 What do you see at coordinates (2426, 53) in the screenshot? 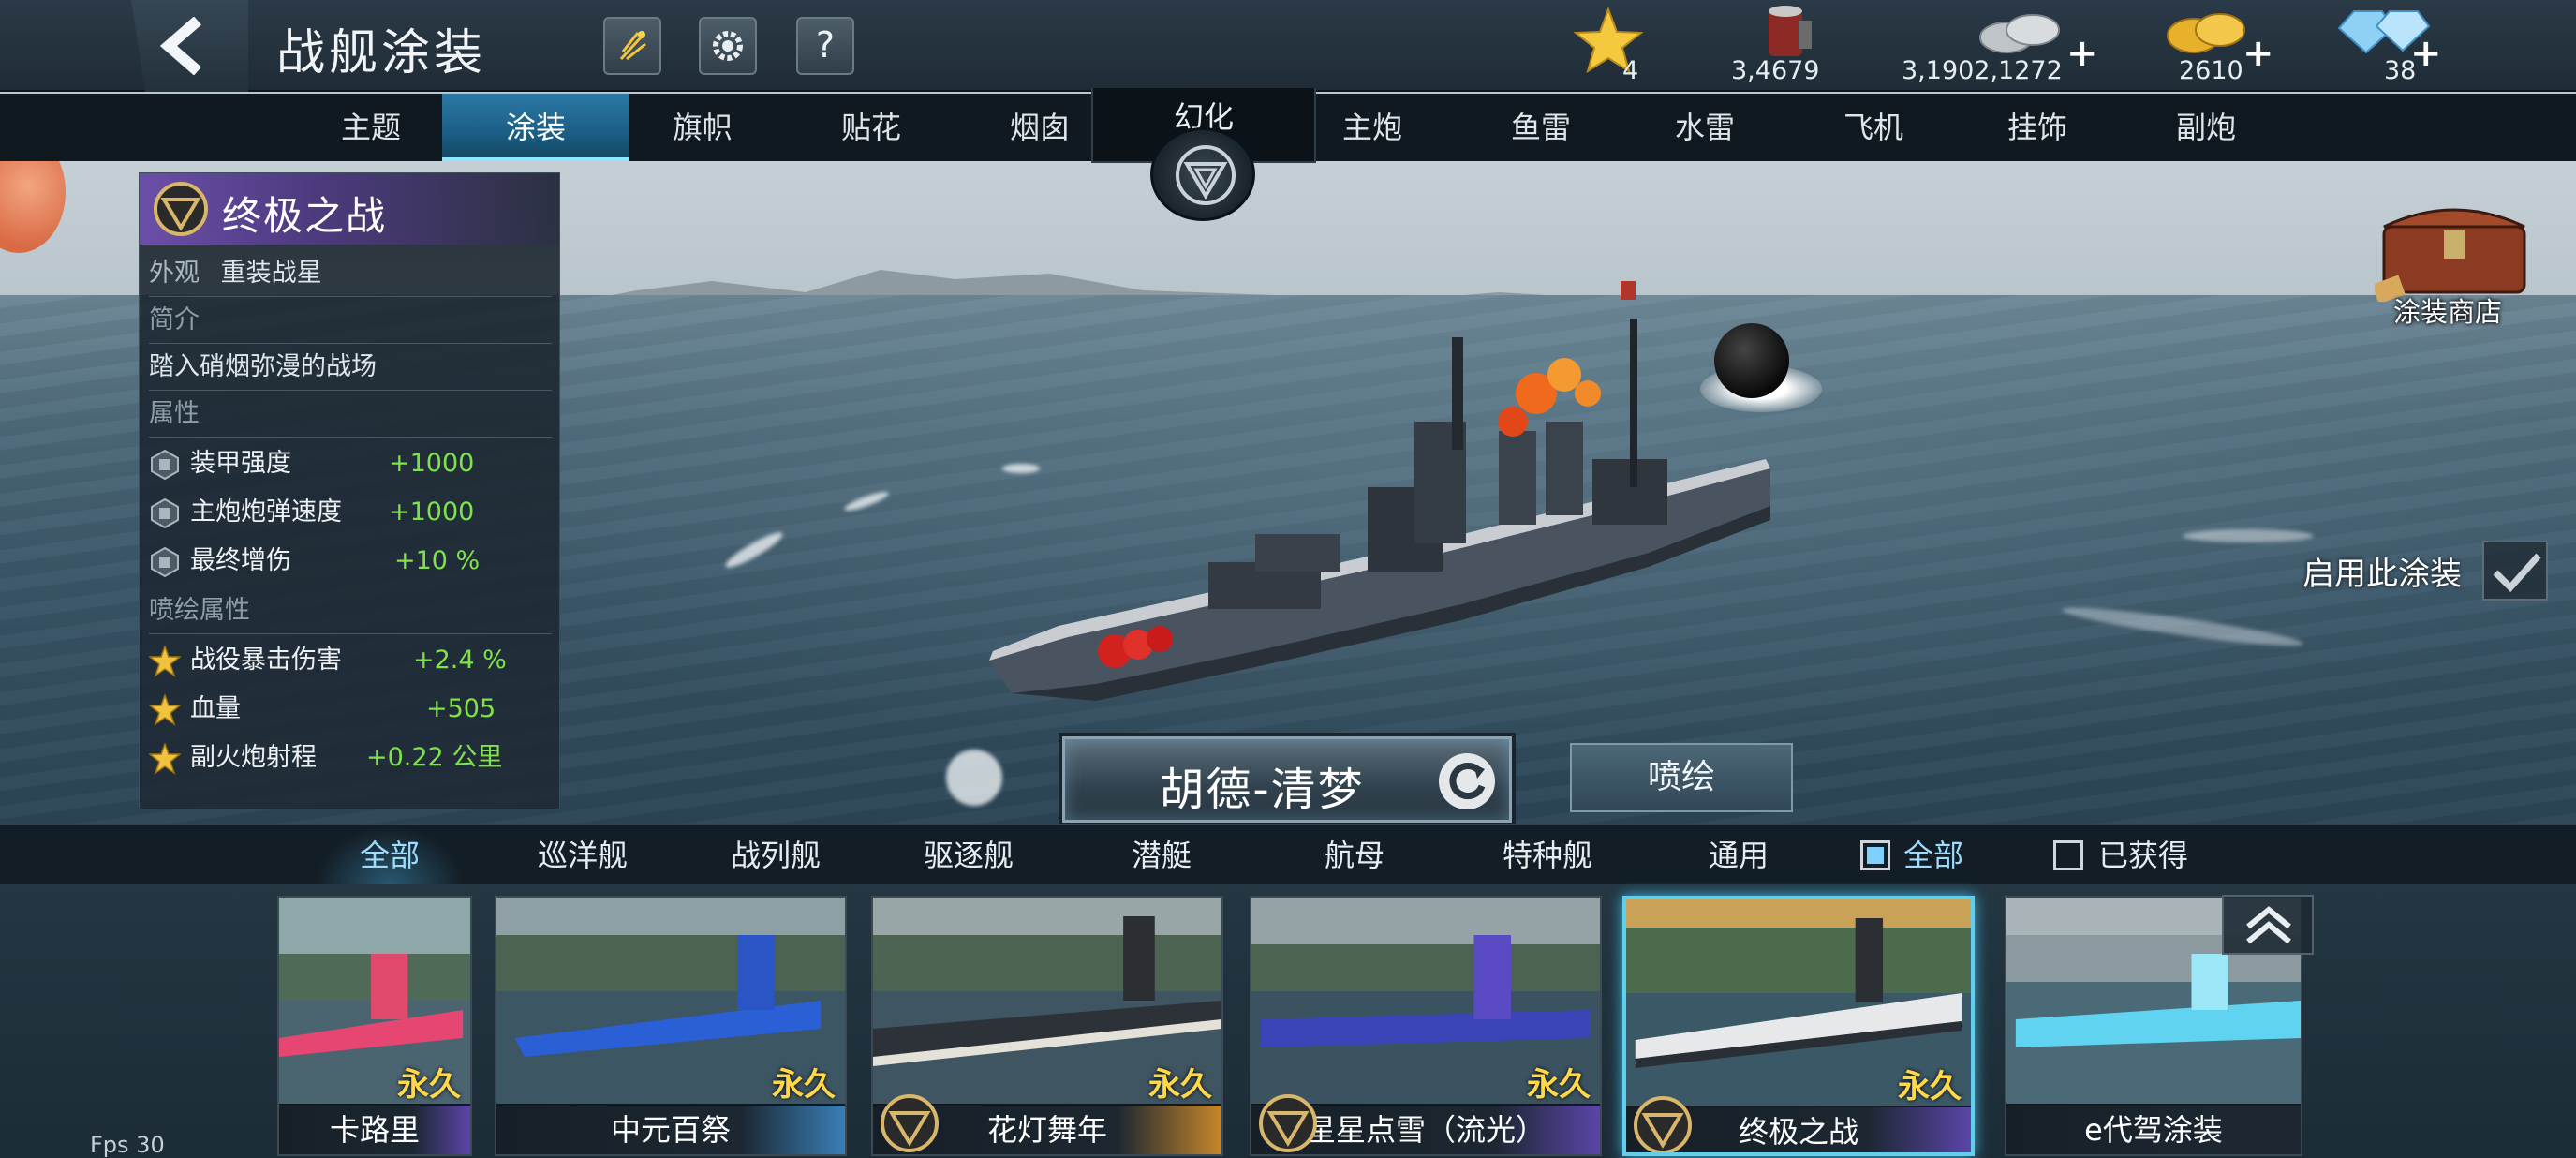
I see `add-diamond-button: +` at bounding box center [2426, 53].